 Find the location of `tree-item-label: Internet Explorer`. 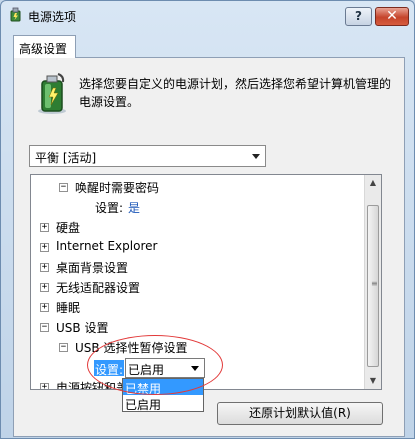

tree-item-label: Internet Explorer is located at coordinates (107, 246).